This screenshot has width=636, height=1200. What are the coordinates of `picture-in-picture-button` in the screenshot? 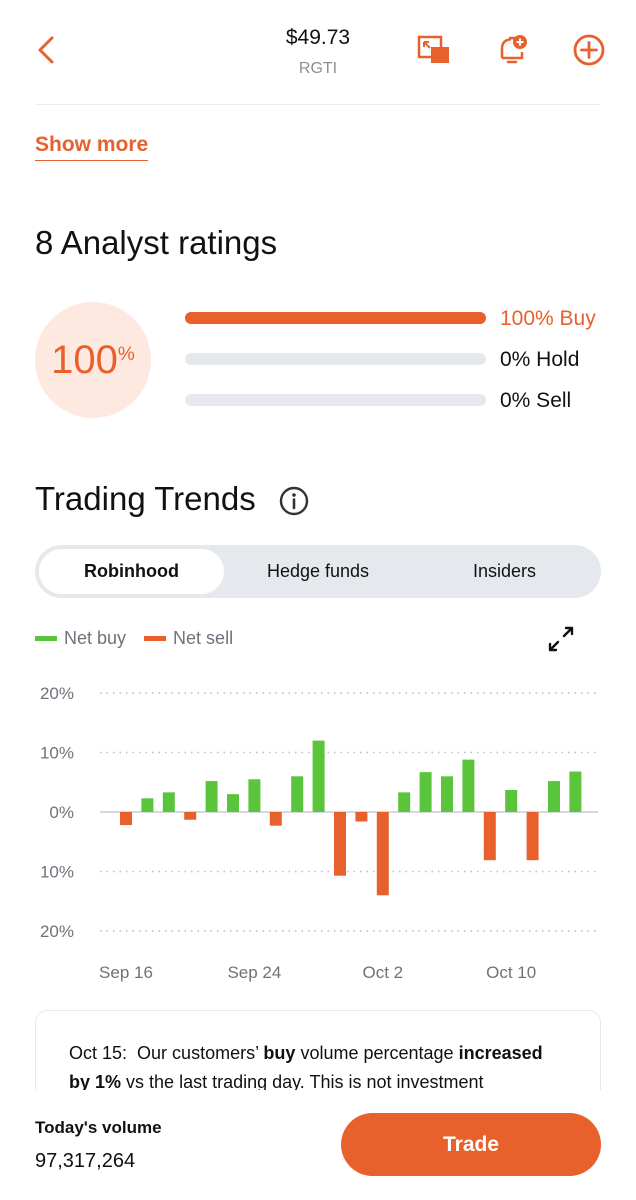 It's located at (434, 50).